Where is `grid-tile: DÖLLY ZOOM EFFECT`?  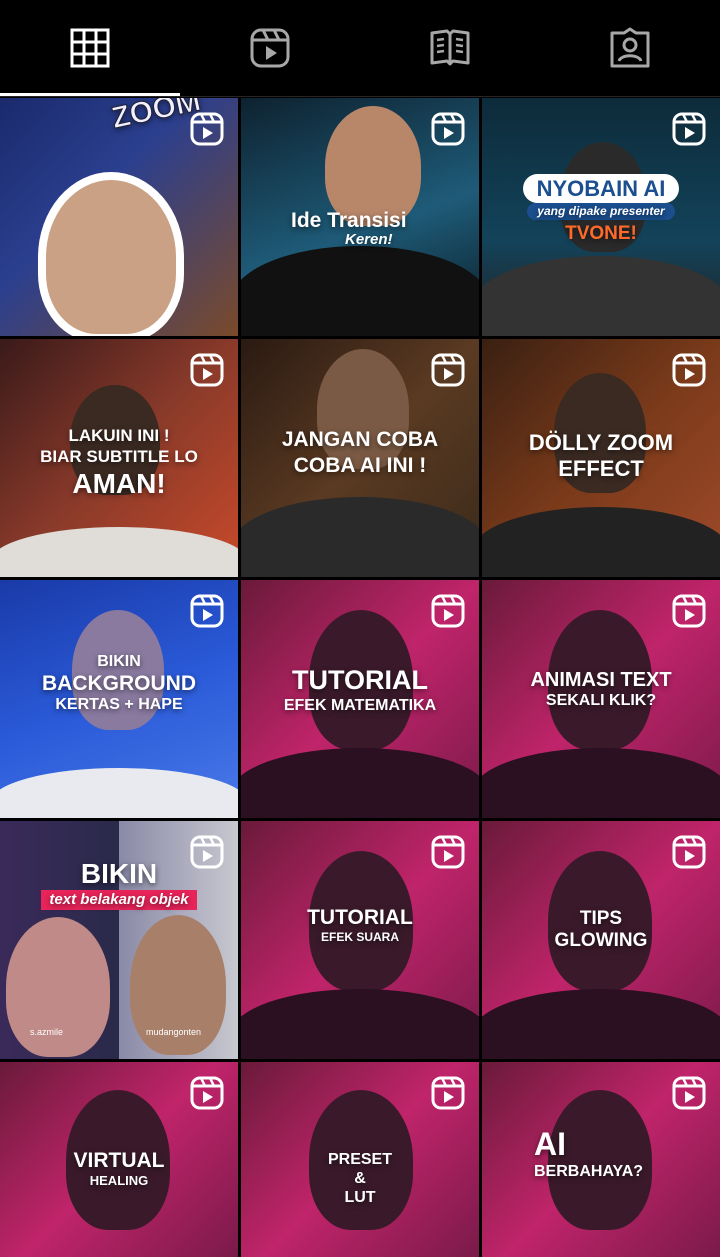 grid-tile: DÖLLY ZOOM EFFECT is located at coordinates (601, 458).